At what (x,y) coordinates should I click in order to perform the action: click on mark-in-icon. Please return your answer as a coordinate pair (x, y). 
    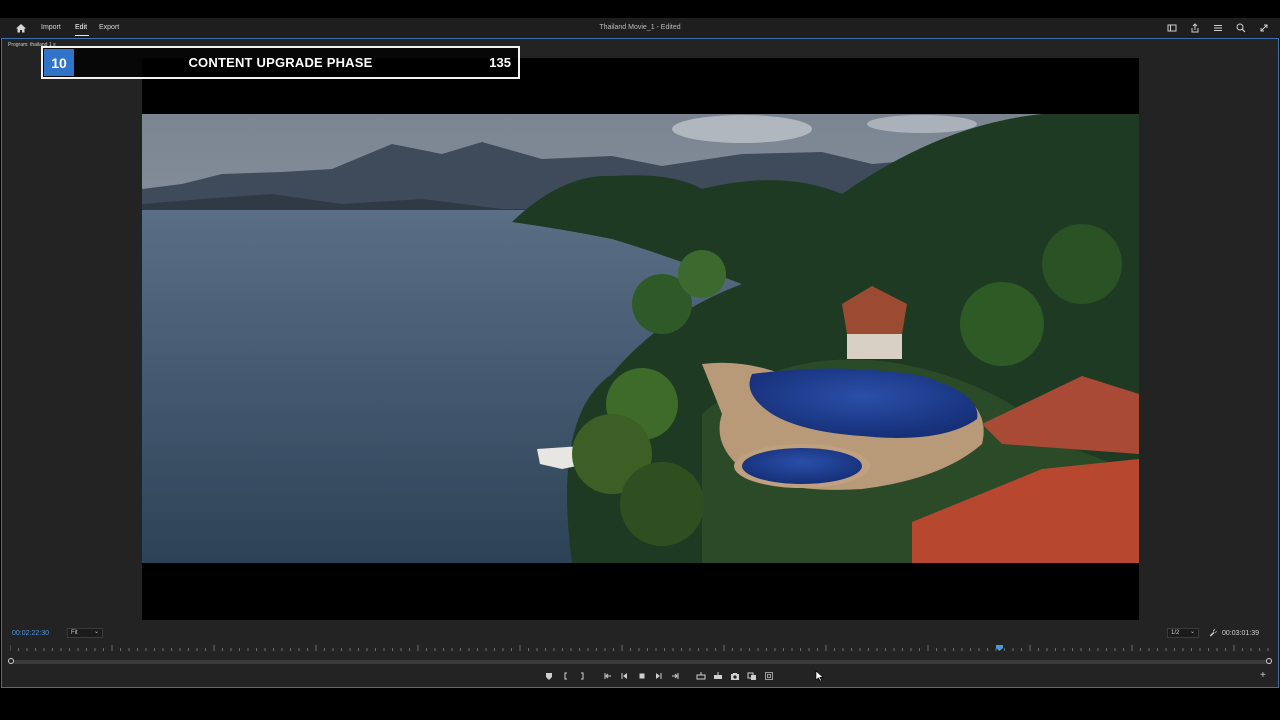
    Looking at the image, I should click on (566, 676).